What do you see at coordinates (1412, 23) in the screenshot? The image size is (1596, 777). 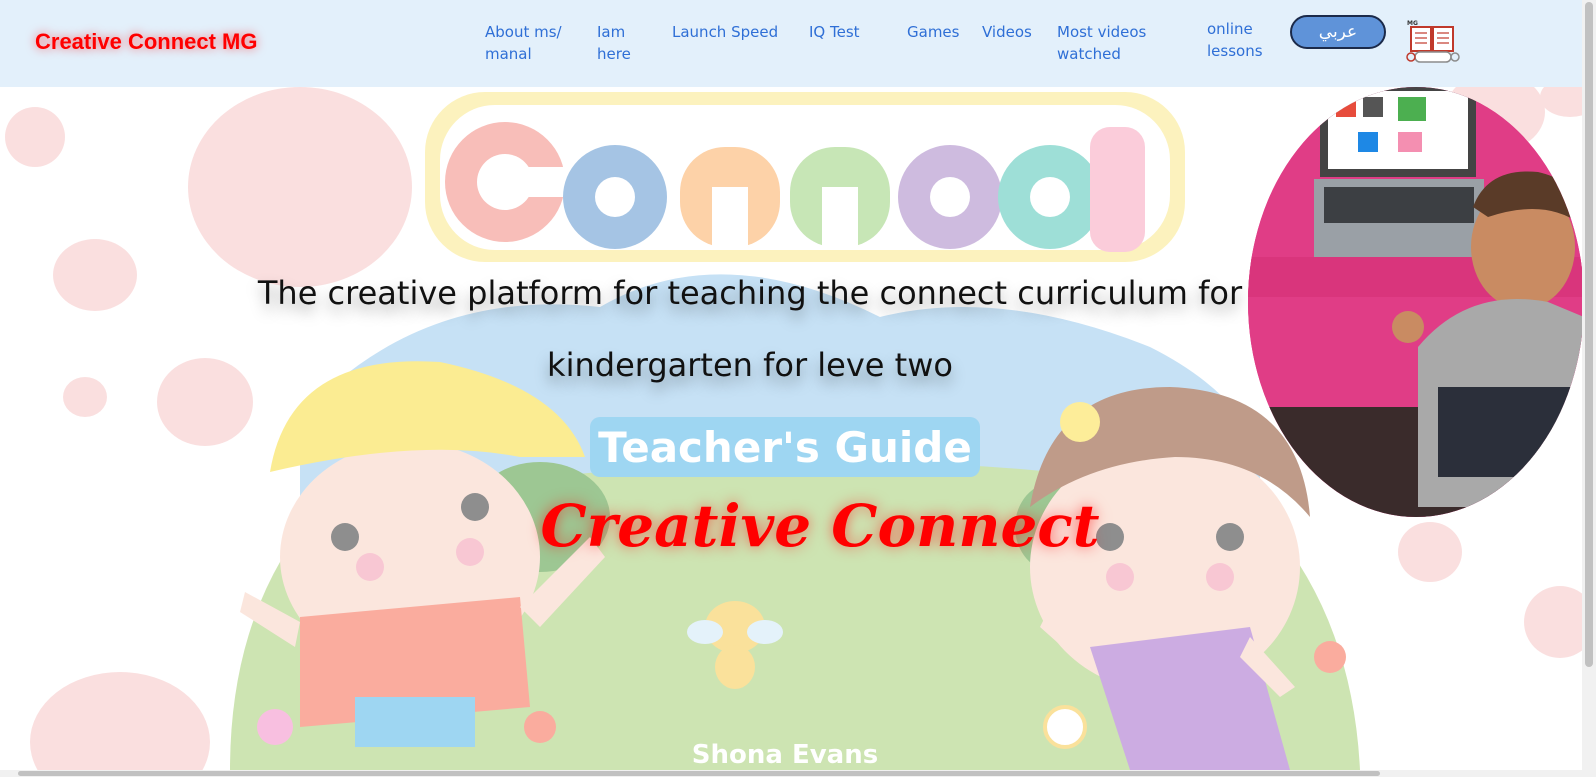 I see `logo-mg-label: MG` at bounding box center [1412, 23].